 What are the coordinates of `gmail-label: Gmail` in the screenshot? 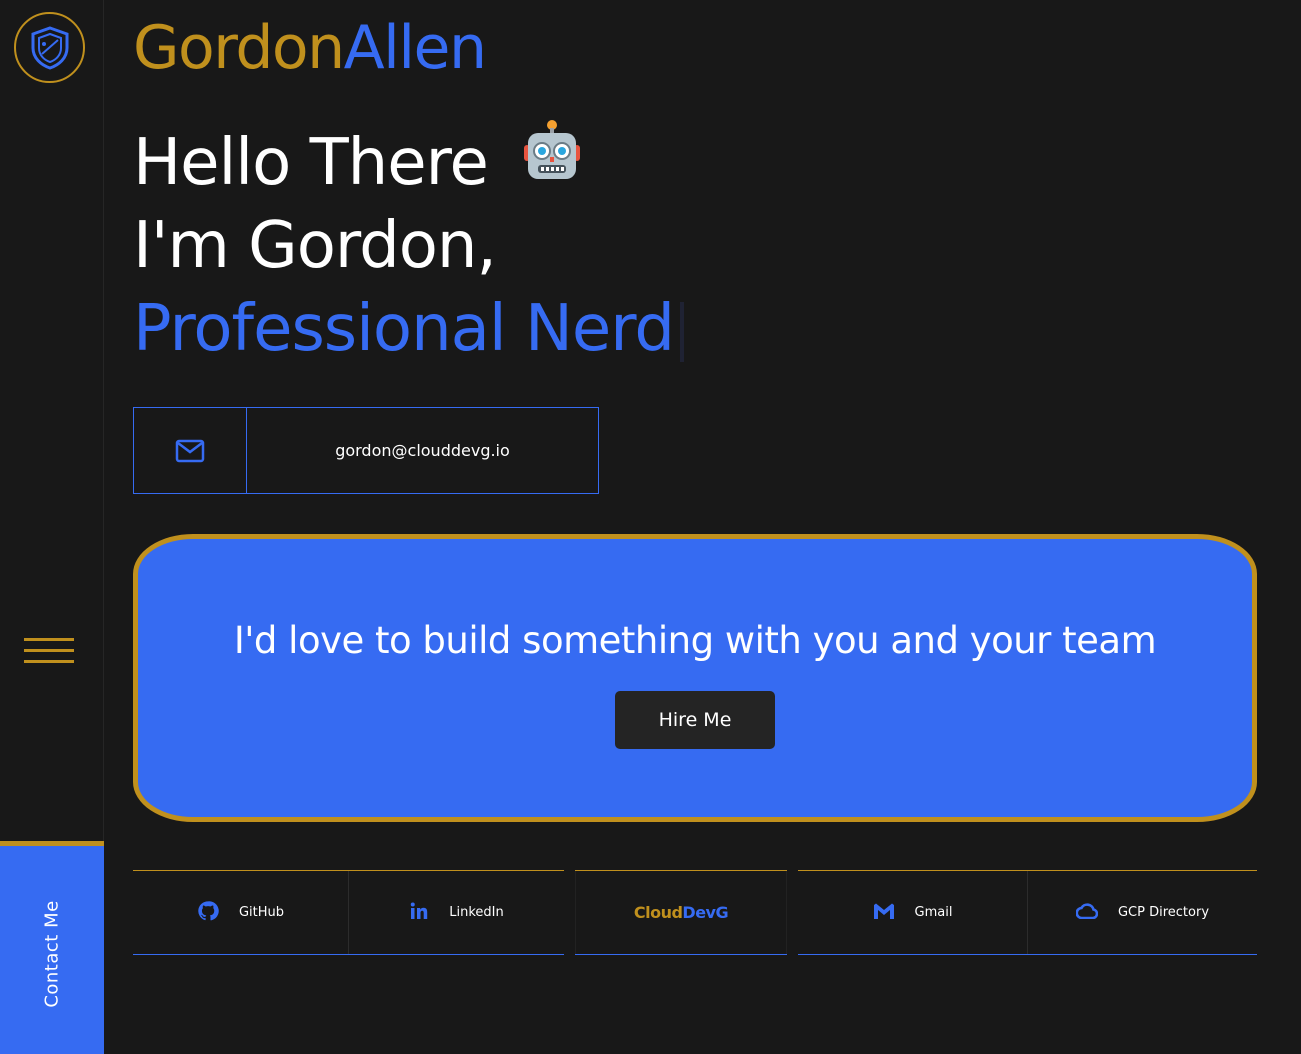 It's located at (933, 912).